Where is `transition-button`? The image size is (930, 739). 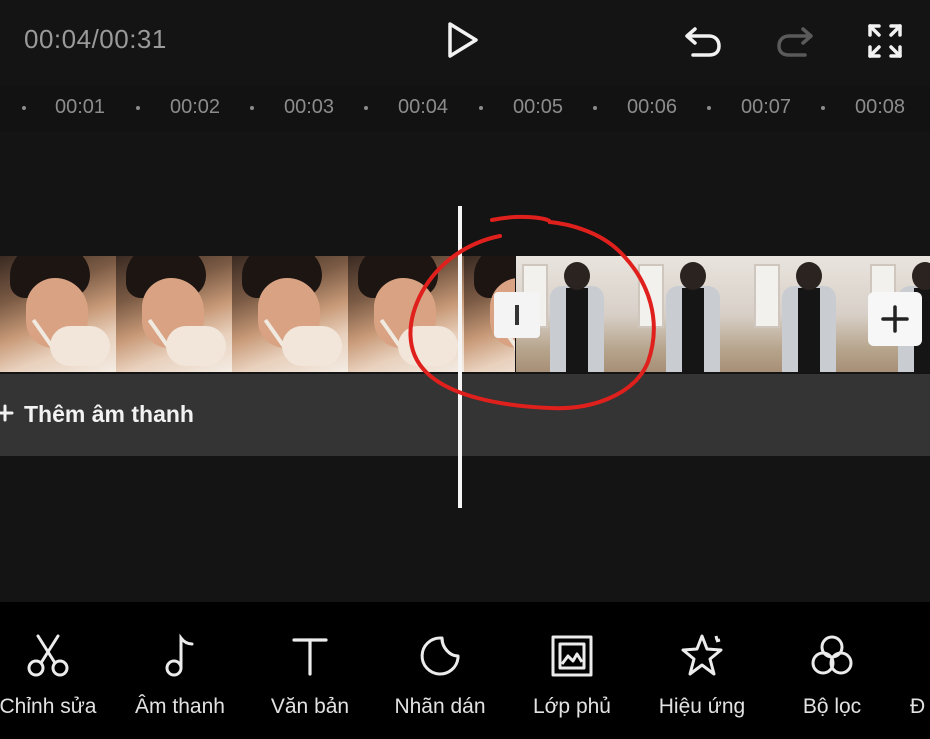
transition-button is located at coordinates (517, 315).